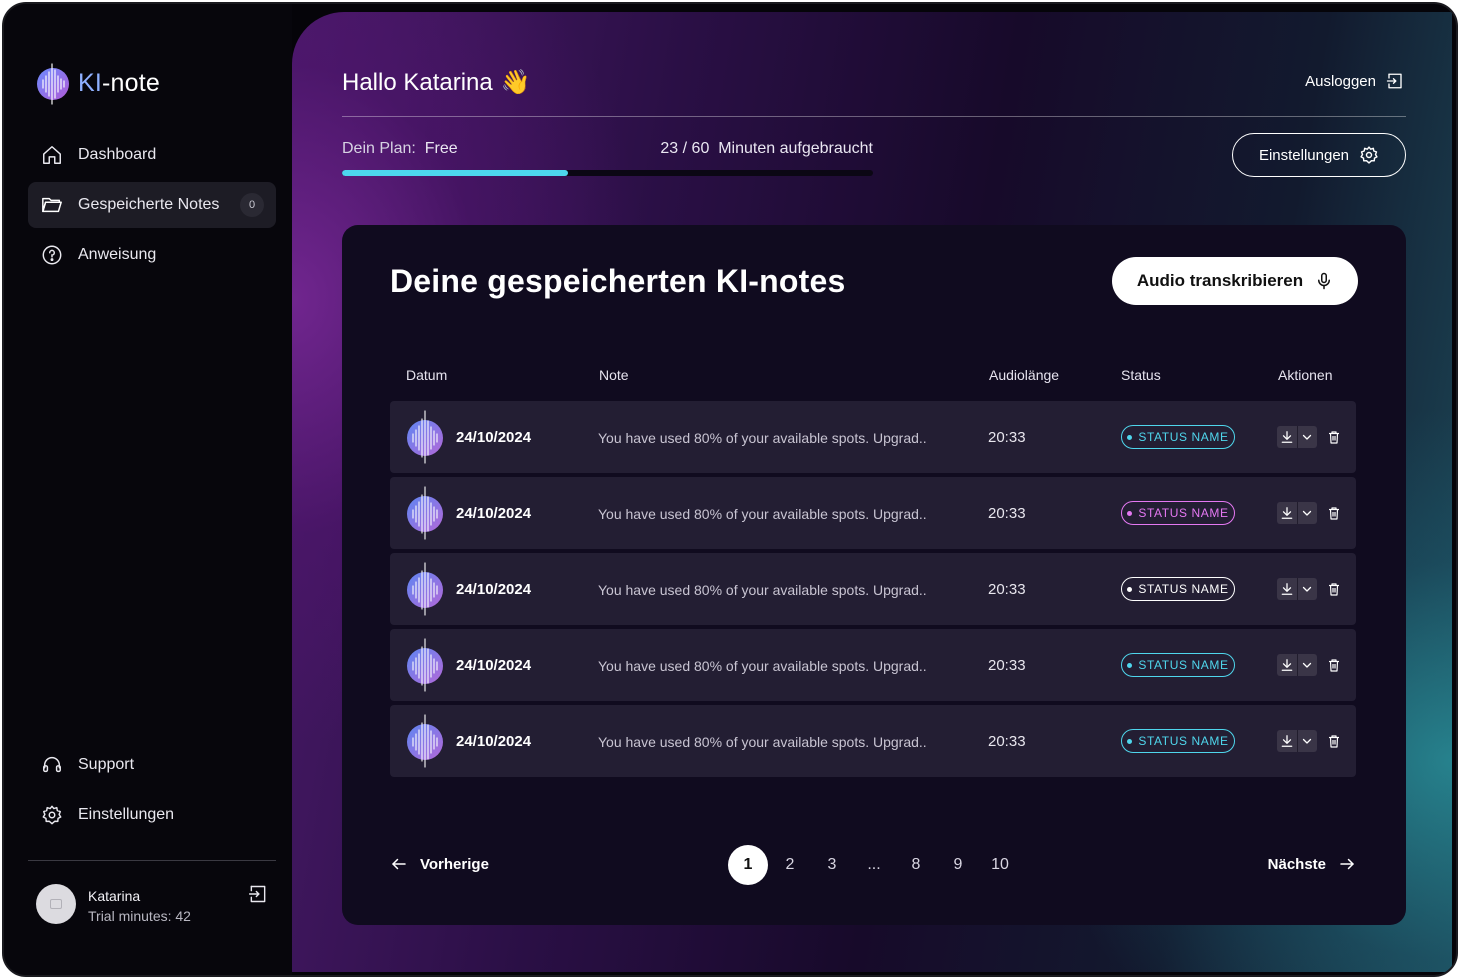 The height and width of the screenshot is (979, 1460). Describe the element at coordinates (1000, 865) in the screenshot. I see `page-number-button: 10` at that location.